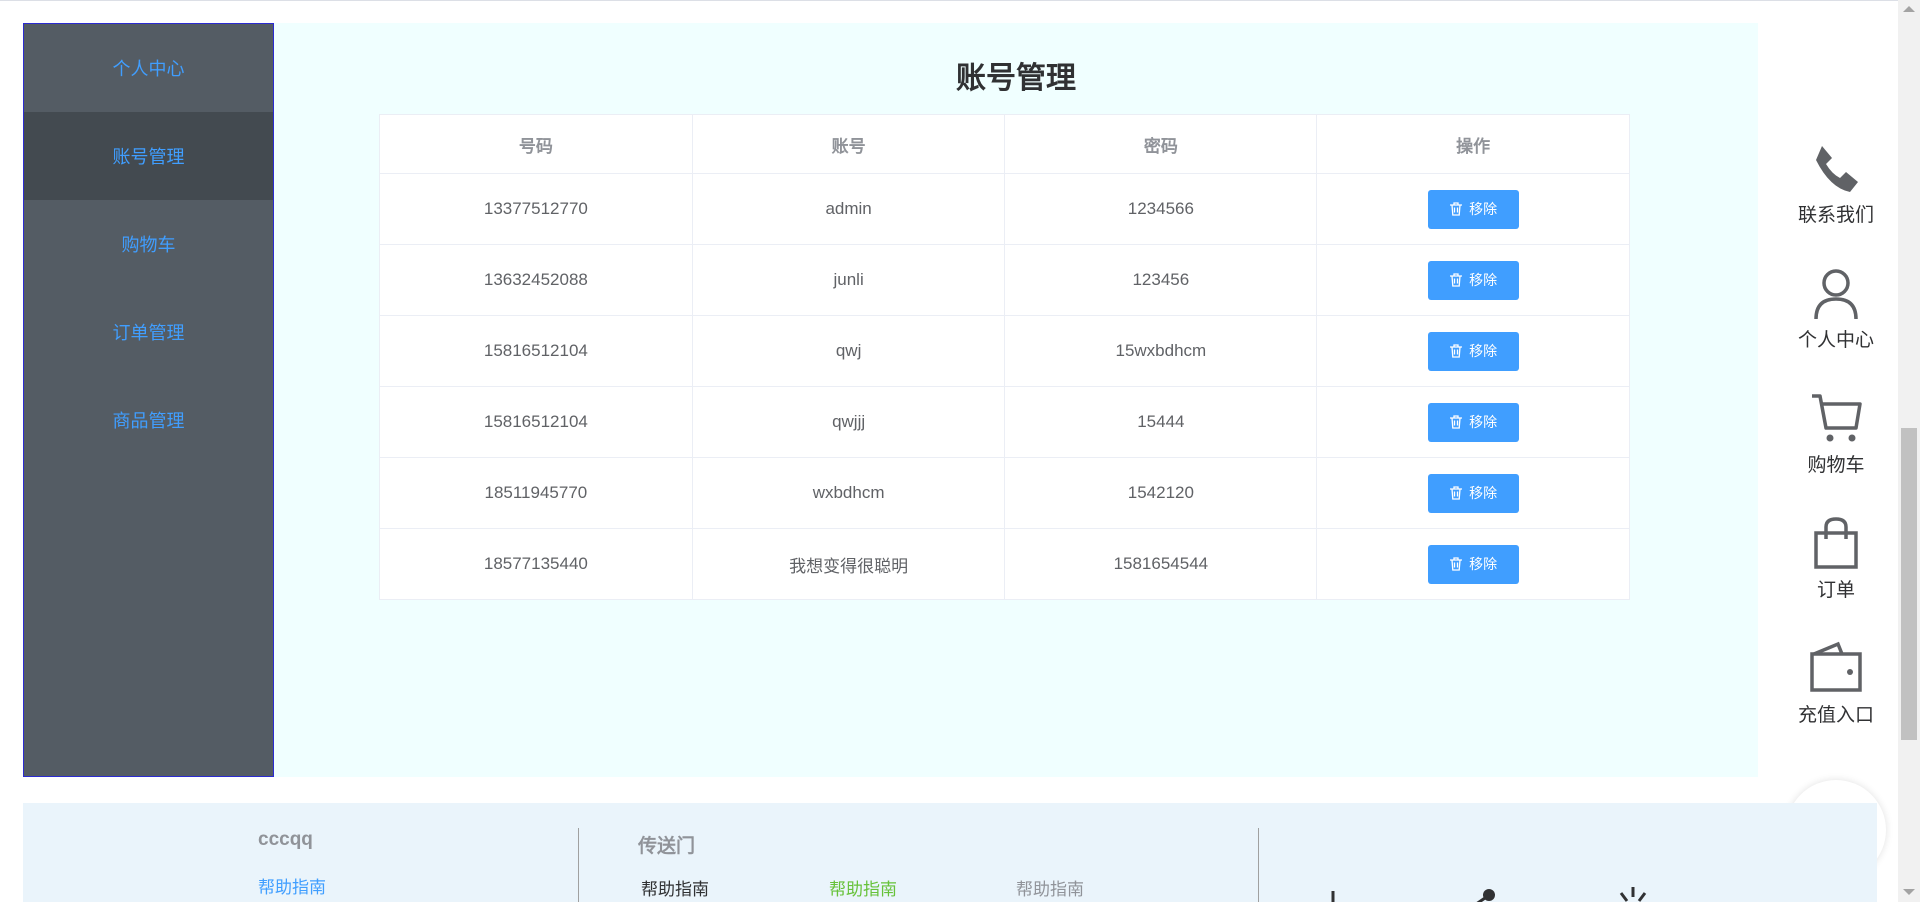 This screenshot has width=1920, height=902. What do you see at coordinates (1836, 294) in the screenshot?
I see `user-icon` at bounding box center [1836, 294].